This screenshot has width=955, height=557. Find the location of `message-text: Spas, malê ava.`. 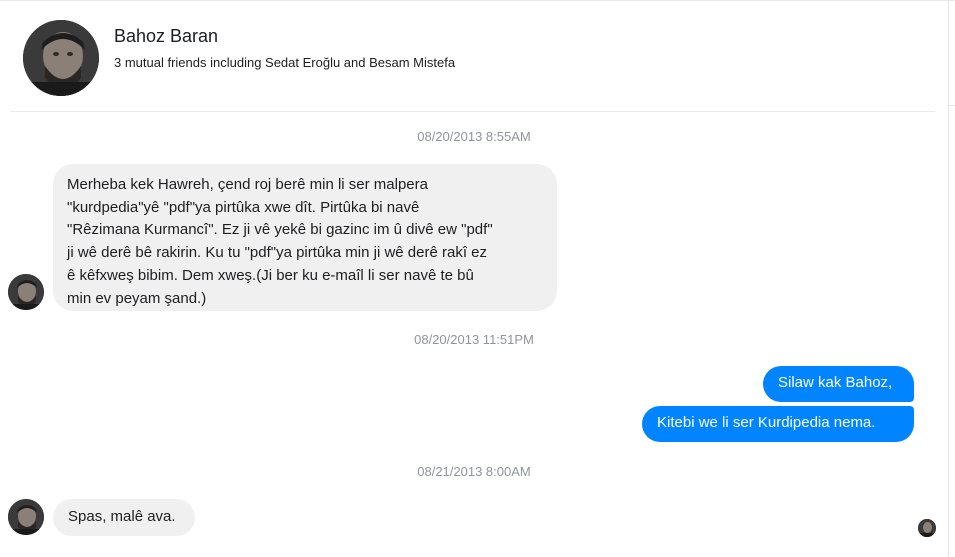

message-text: Spas, malê ava. is located at coordinates (122, 516).